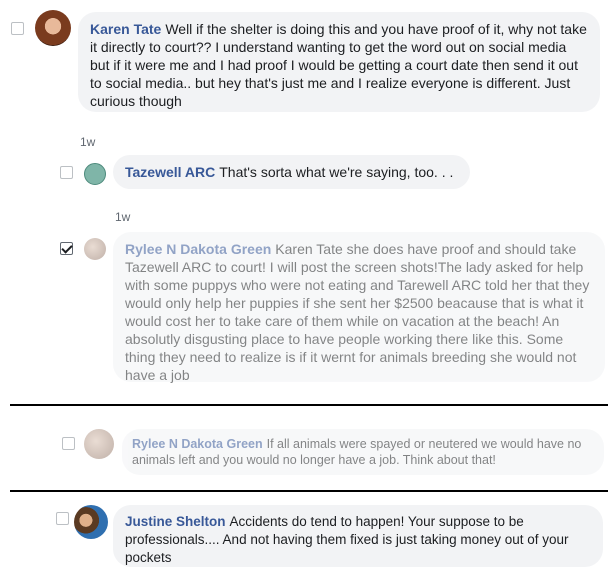  What do you see at coordinates (66, 172) in the screenshot?
I see `select-checkbox-tazewell` at bounding box center [66, 172].